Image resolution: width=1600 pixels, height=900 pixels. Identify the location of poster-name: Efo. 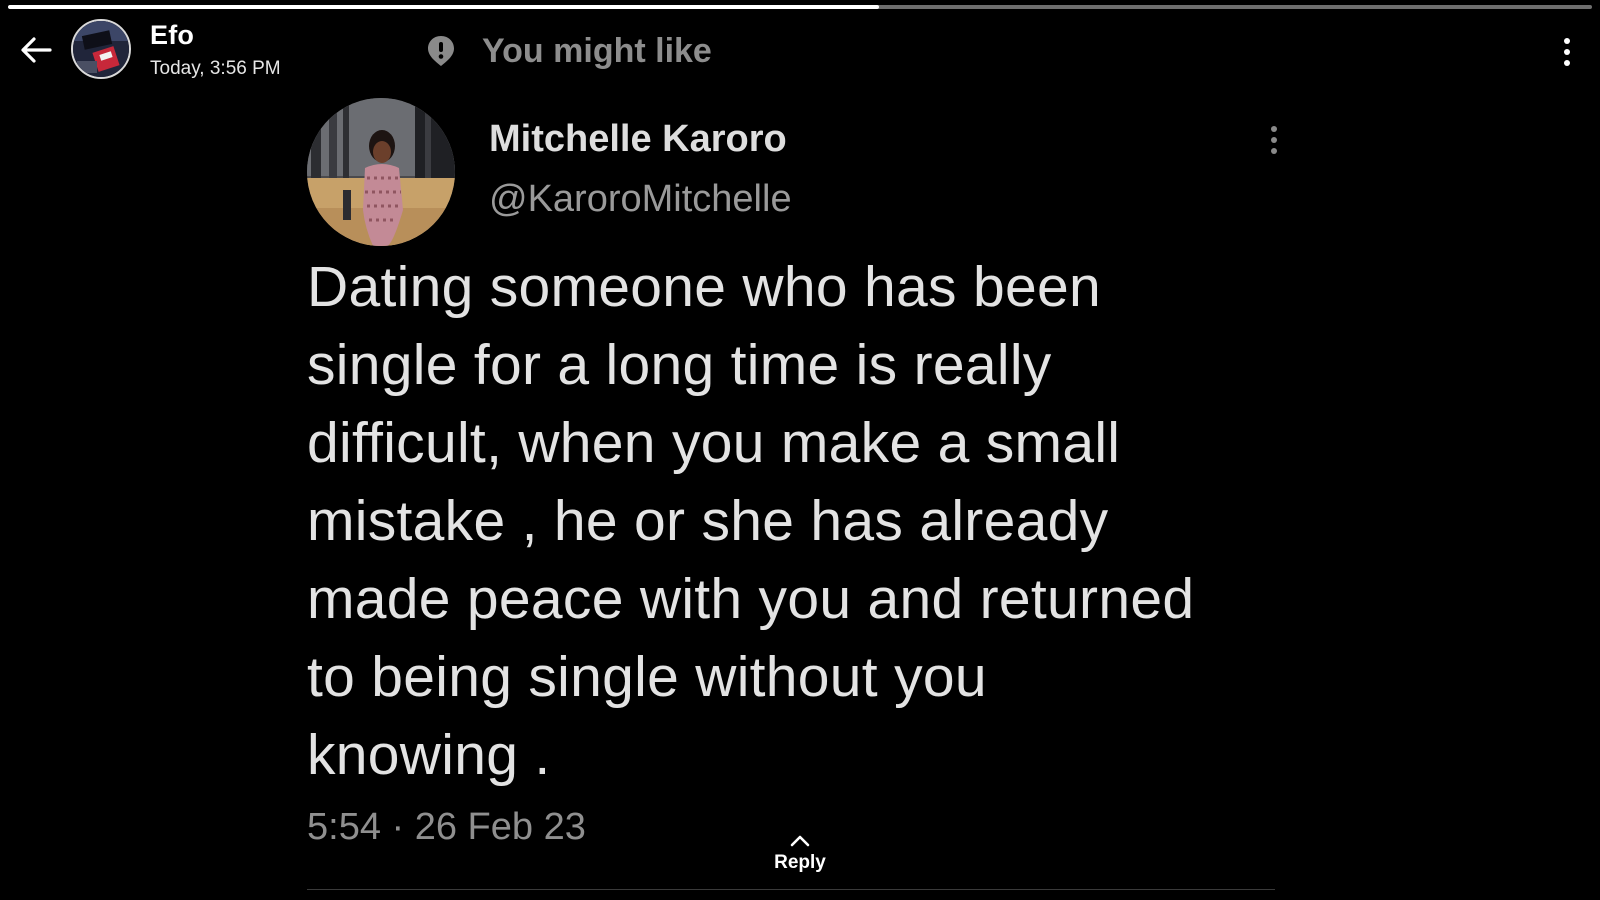
(172, 35).